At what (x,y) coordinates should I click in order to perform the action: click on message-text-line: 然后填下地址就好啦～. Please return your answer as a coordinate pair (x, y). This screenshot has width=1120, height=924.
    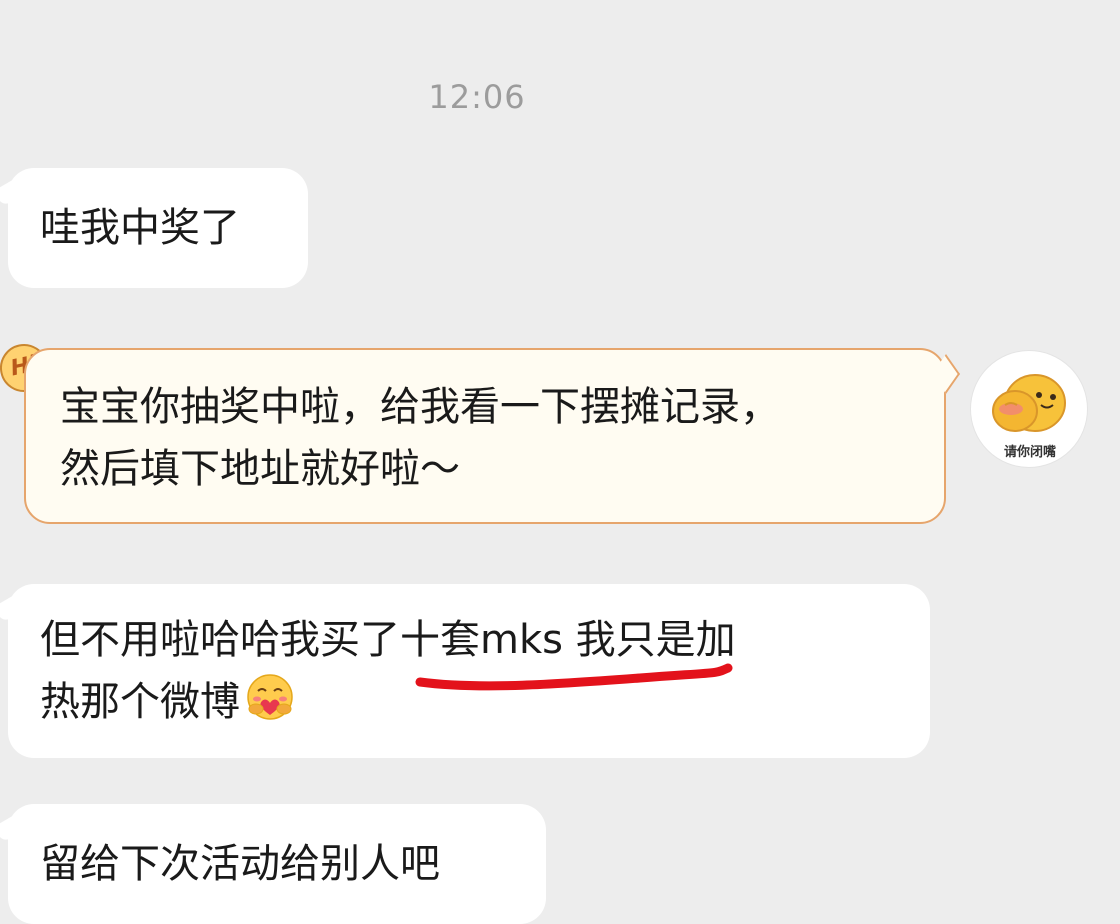
    Looking at the image, I should click on (260, 469).